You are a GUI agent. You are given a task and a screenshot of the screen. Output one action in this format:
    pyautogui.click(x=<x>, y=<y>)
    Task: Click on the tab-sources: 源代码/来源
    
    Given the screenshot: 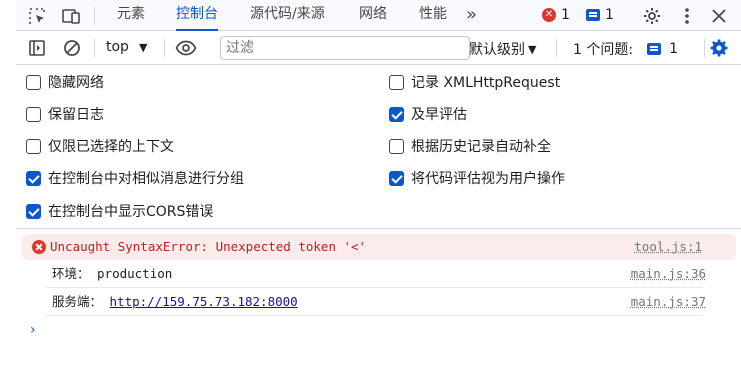 What is the action you would take?
    pyautogui.click(x=287, y=15)
    